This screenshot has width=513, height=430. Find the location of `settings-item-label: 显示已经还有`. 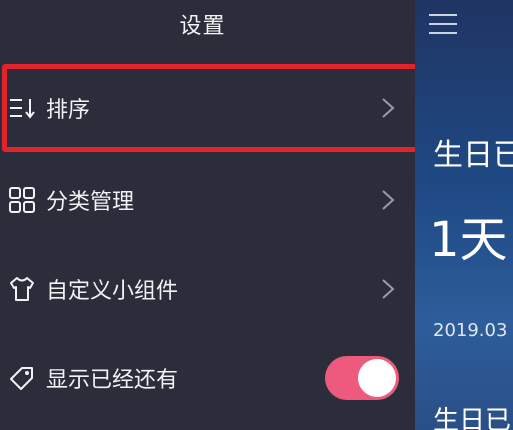

settings-item-label: 显示已经还有 is located at coordinates (112, 380).